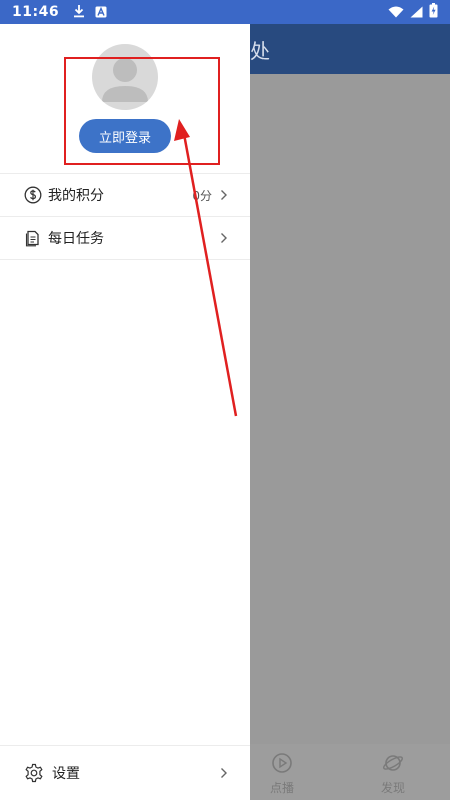 The height and width of the screenshot is (800, 450). What do you see at coordinates (125, 136) in the screenshot?
I see `login-button: 立即登录` at bounding box center [125, 136].